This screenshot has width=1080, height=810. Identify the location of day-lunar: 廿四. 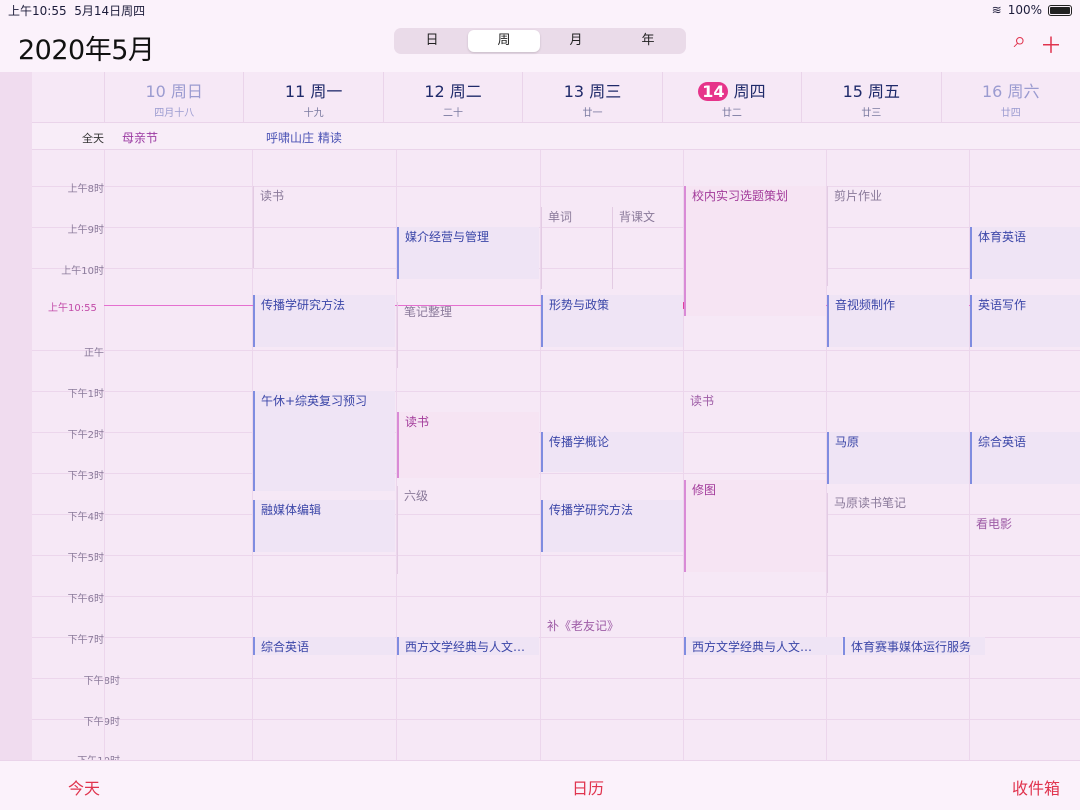
(1010, 113).